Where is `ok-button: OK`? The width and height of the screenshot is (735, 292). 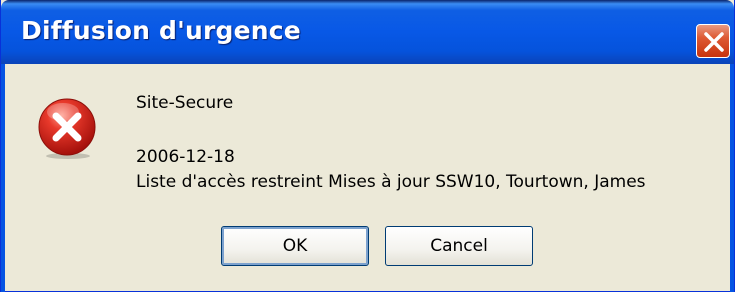
ok-button: OK is located at coordinates (295, 246).